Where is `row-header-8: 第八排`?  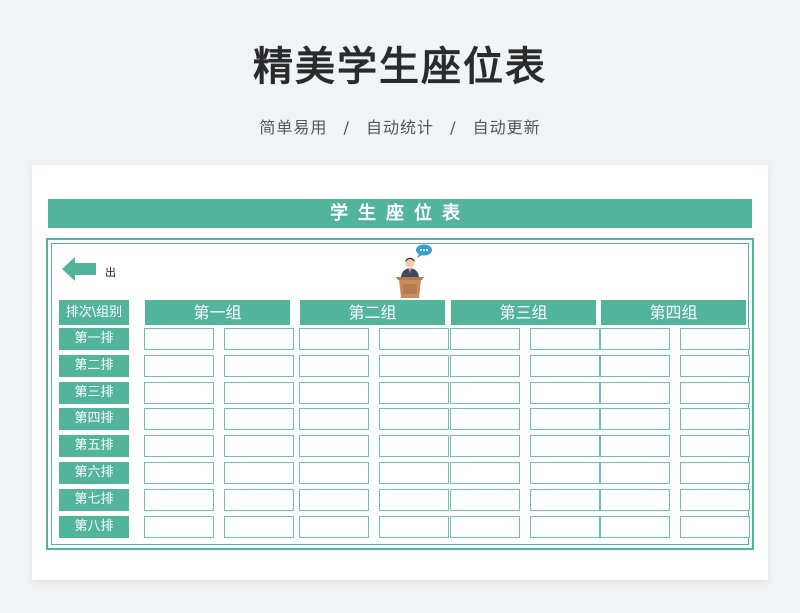
row-header-8: 第八排 is located at coordinates (94, 526).